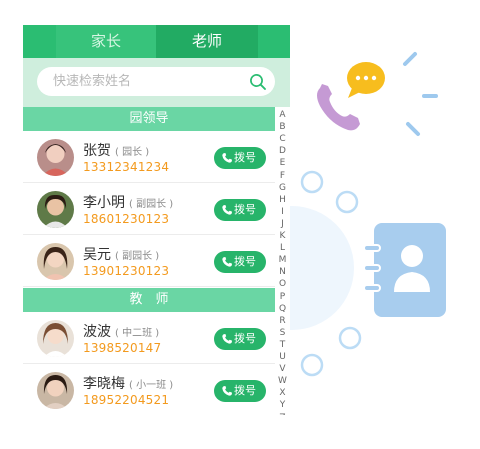 The height and width of the screenshot is (449, 480). I want to click on index-letter: Q, so click(282, 309).